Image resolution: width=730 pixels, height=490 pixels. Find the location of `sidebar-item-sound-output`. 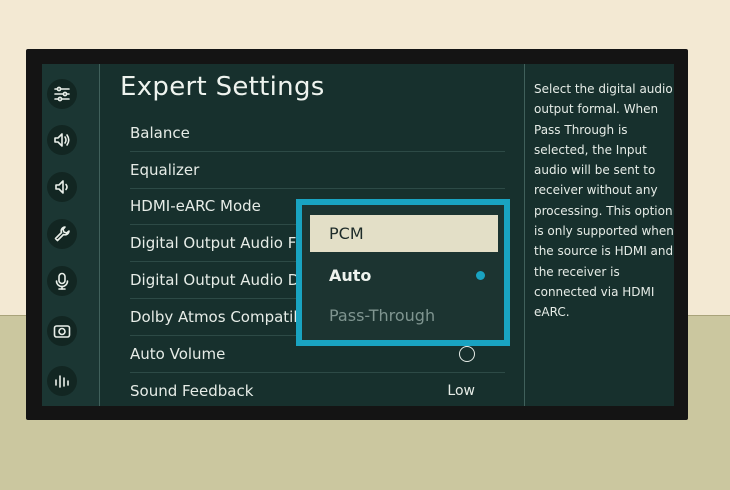

sidebar-item-sound-output is located at coordinates (62, 187).